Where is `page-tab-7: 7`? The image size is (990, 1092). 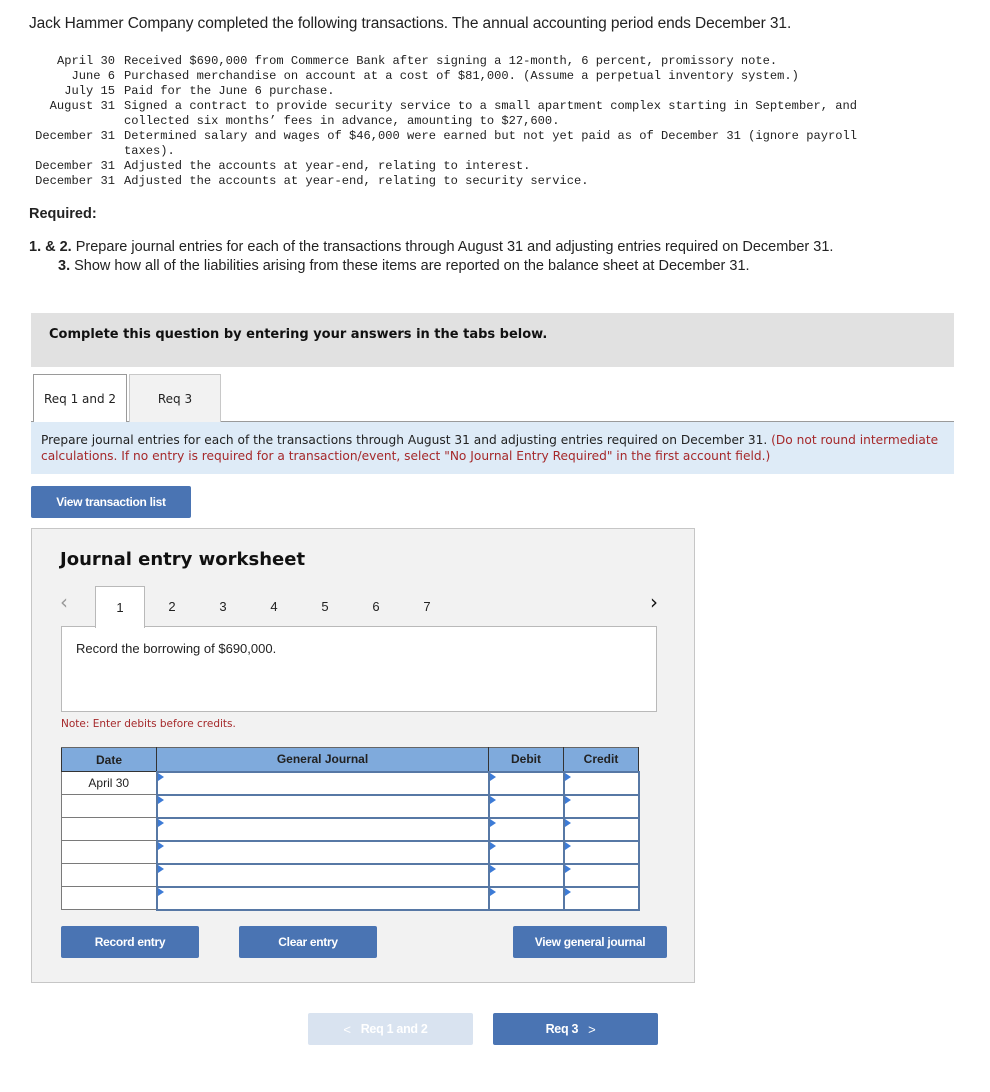
page-tab-7: 7 is located at coordinates (427, 606).